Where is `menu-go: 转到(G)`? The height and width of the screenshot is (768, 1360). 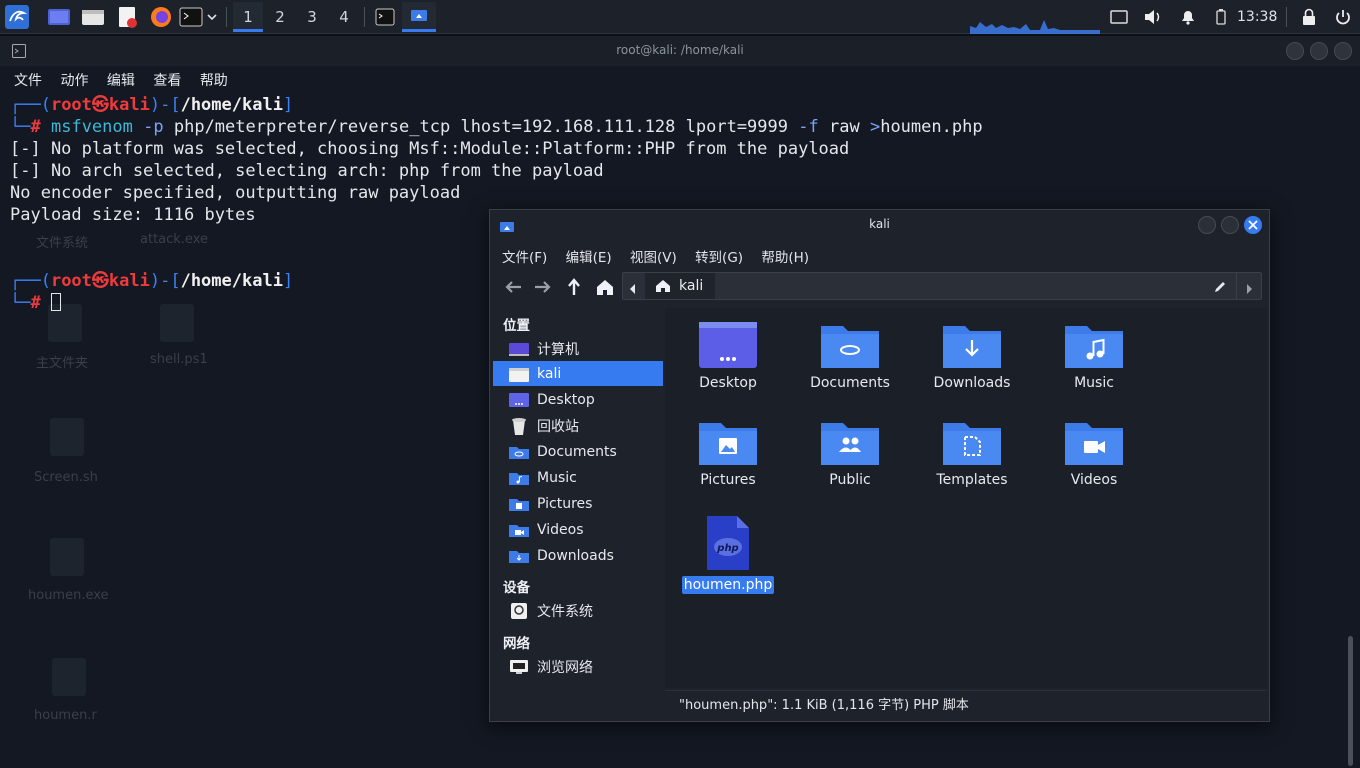 menu-go: 转到(G) is located at coordinates (719, 258).